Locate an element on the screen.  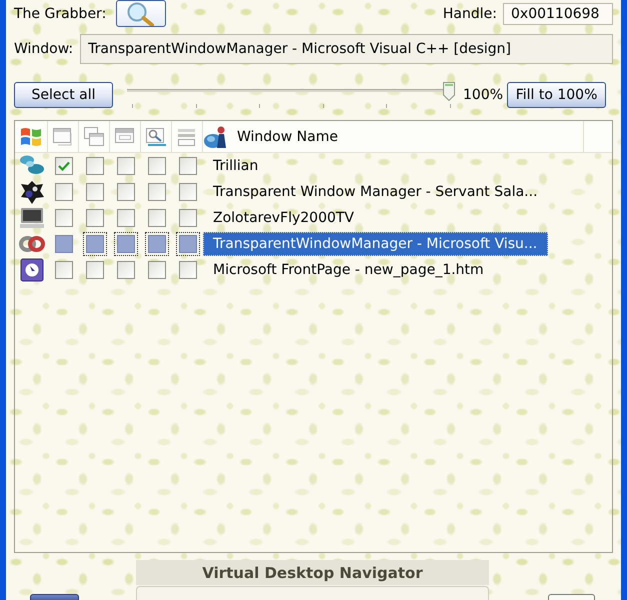
window-magnifier-icon is located at coordinates (156, 137).